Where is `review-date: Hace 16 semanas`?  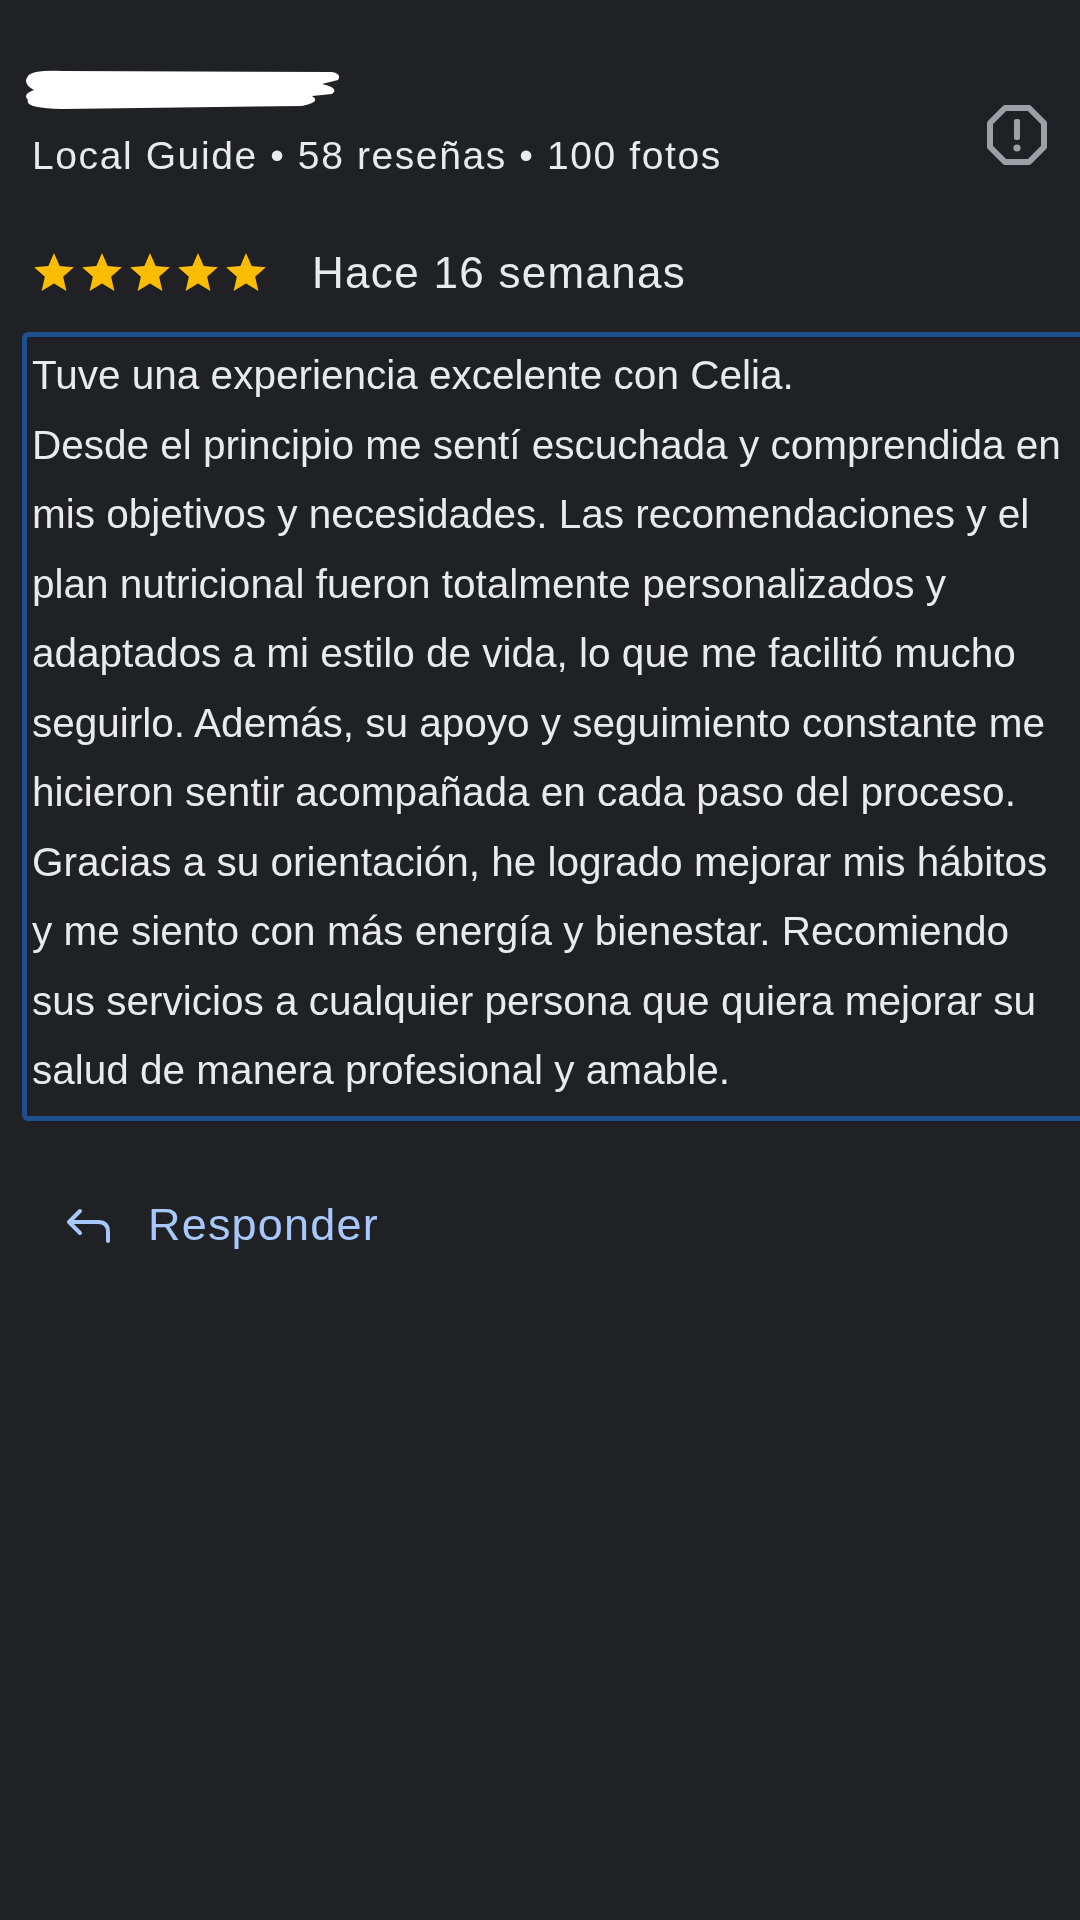 review-date: Hace 16 semanas is located at coordinates (499, 273).